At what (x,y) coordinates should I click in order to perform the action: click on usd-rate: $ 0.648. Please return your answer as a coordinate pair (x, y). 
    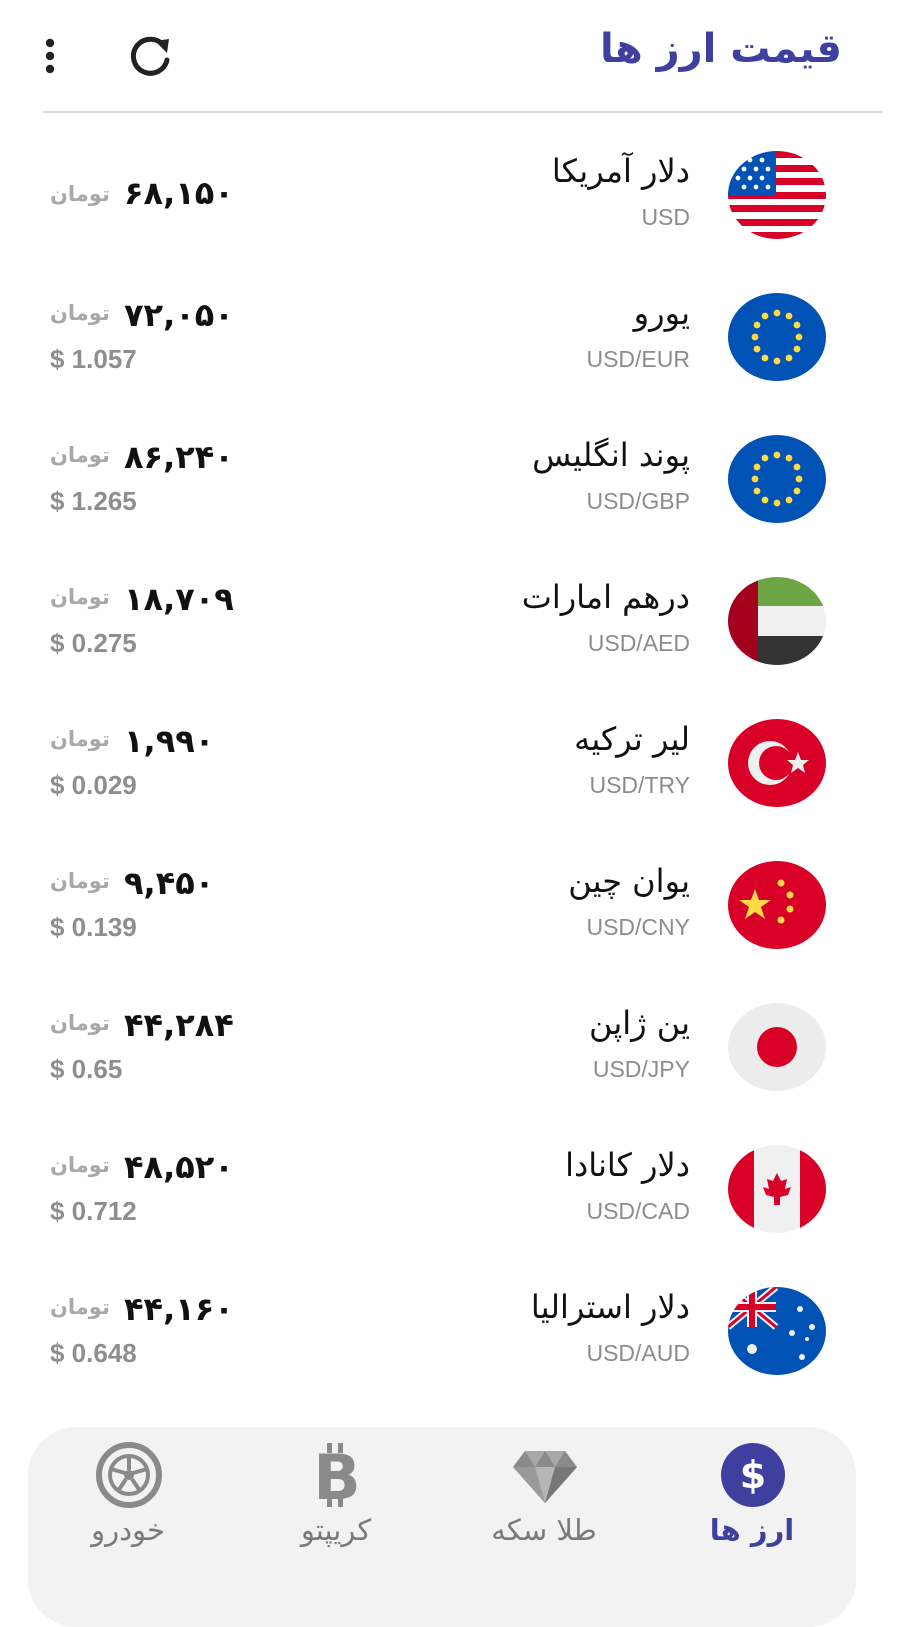
    Looking at the image, I should click on (93, 1353).